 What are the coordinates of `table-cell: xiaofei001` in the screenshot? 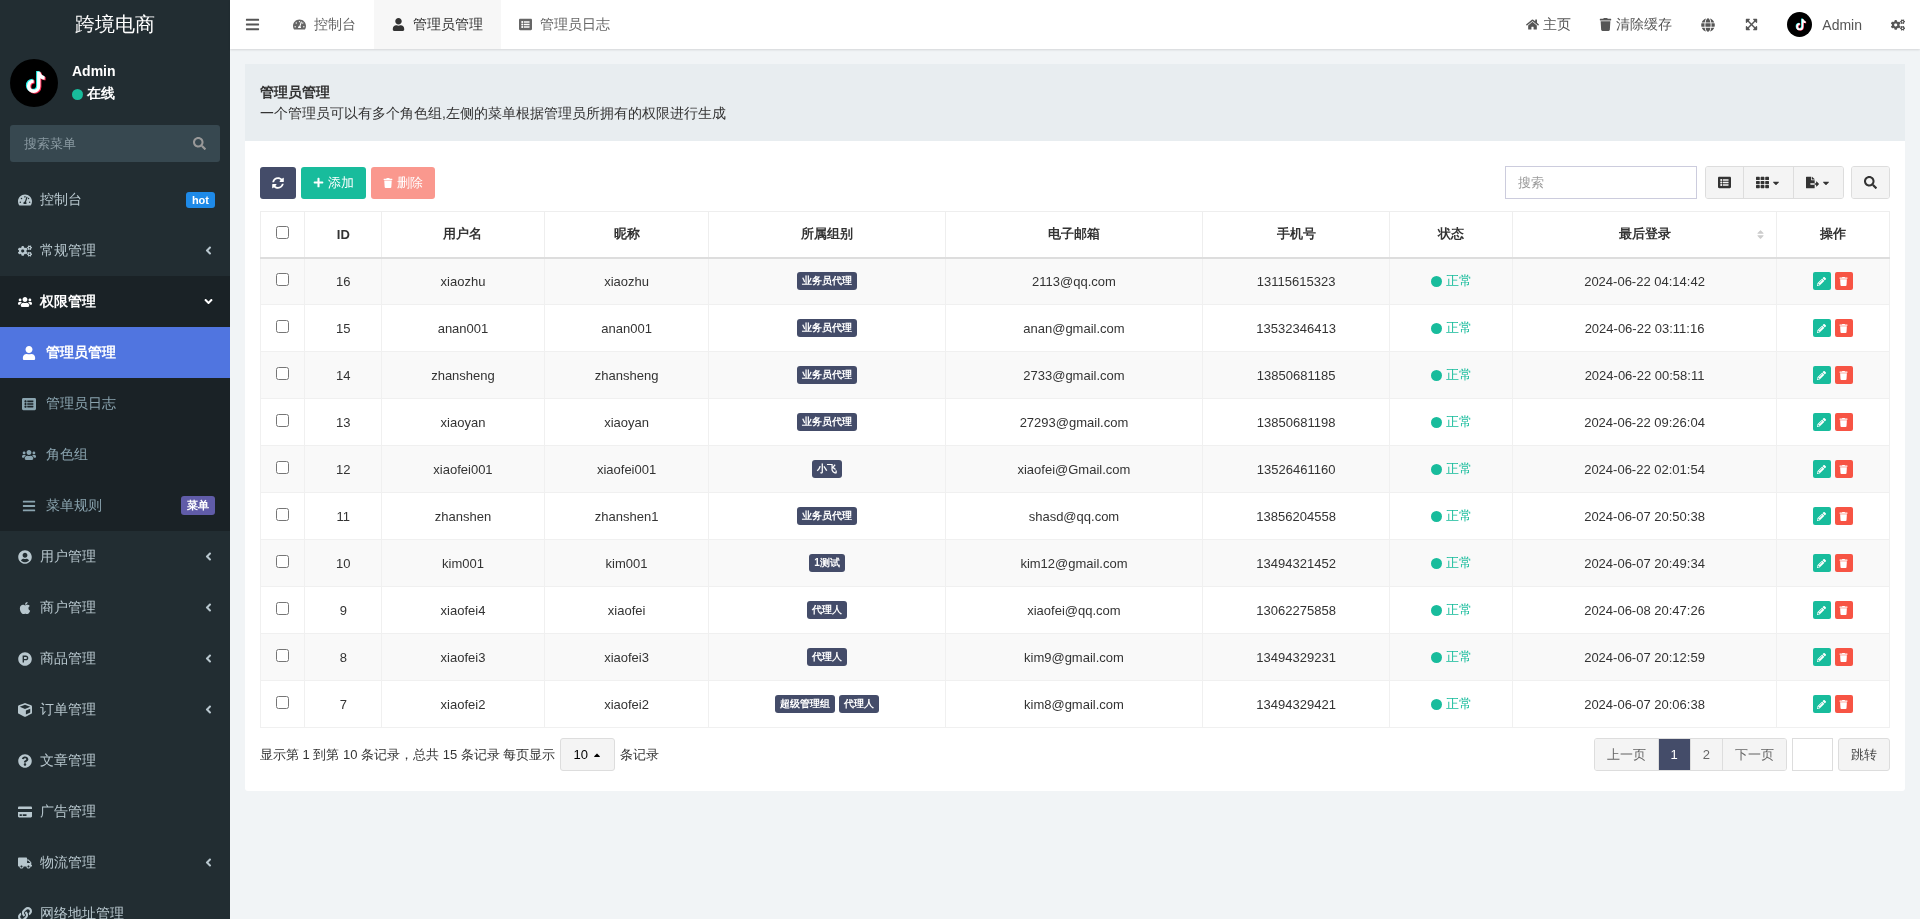 It's located at (626, 469).